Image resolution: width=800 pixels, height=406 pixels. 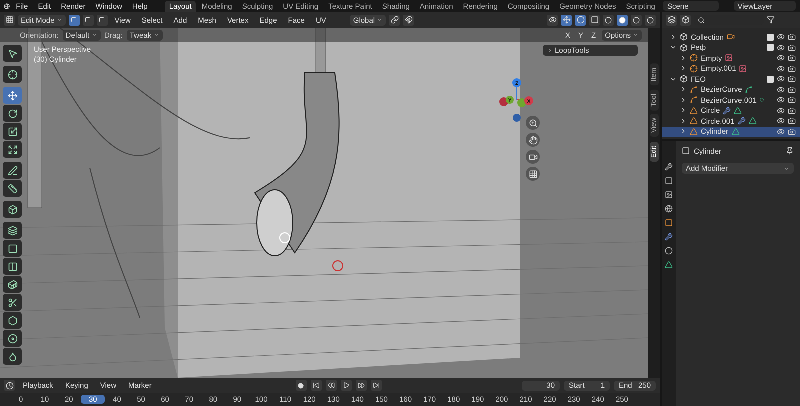 I want to click on dot-icon, so click(x=762, y=100).